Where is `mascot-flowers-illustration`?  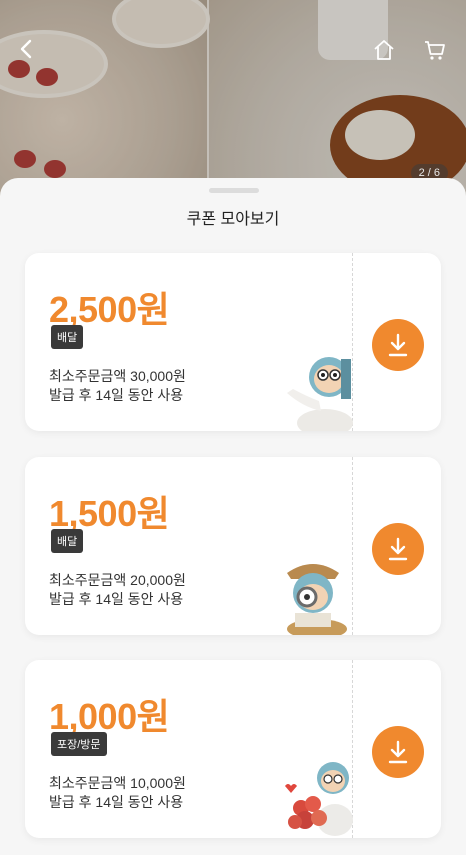
mascot-flowers-illustration is located at coordinates (319, 799).